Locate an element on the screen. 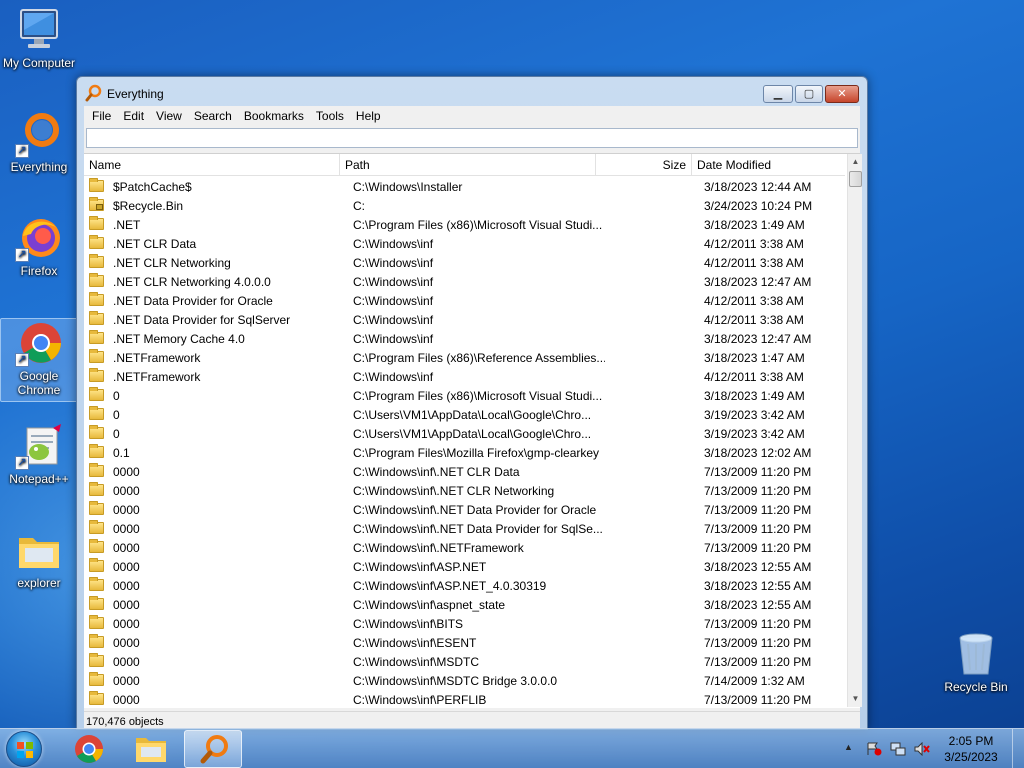 This screenshot has width=1024, height=768. show-hidden-icons-icon: ▲ is located at coordinates (852, 749).